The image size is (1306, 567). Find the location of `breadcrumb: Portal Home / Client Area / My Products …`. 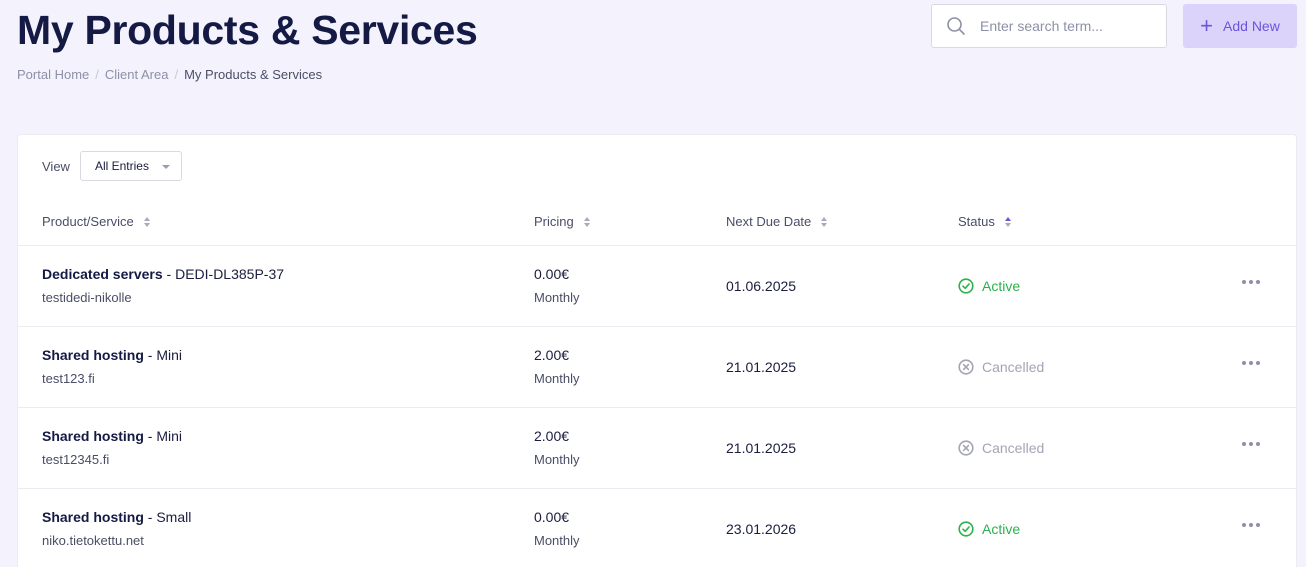

breadcrumb: Portal Home / Client Area / My Products … is located at coordinates (169, 74).